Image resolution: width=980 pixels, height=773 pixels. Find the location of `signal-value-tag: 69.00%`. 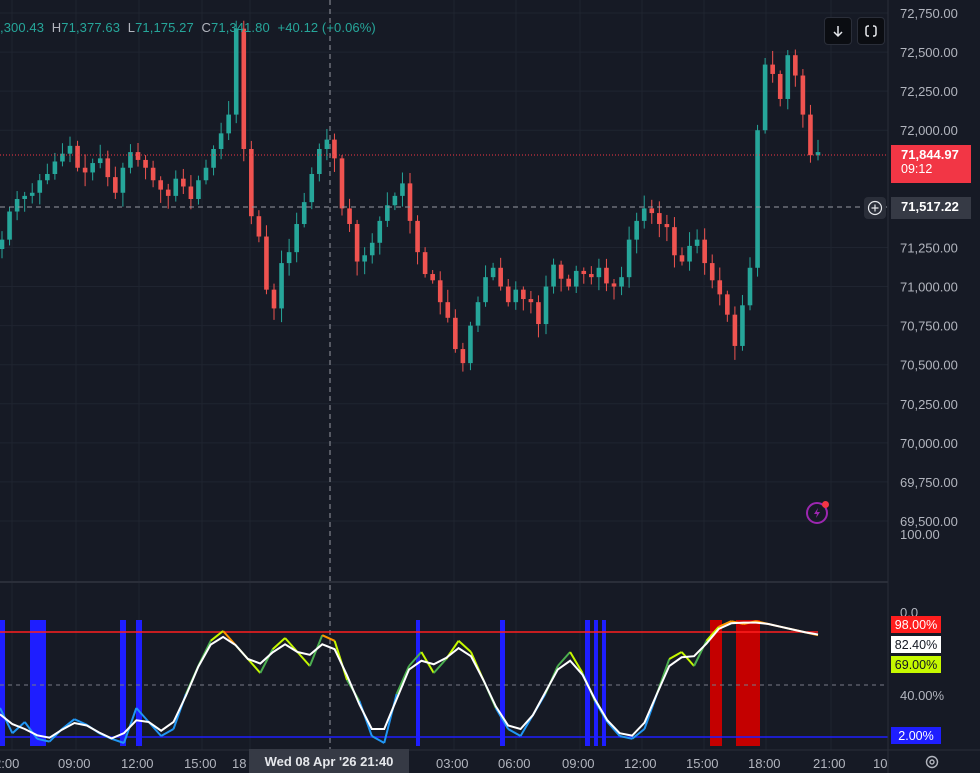

signal-value-tag: 69.00% is located at coordinates (916, 664).